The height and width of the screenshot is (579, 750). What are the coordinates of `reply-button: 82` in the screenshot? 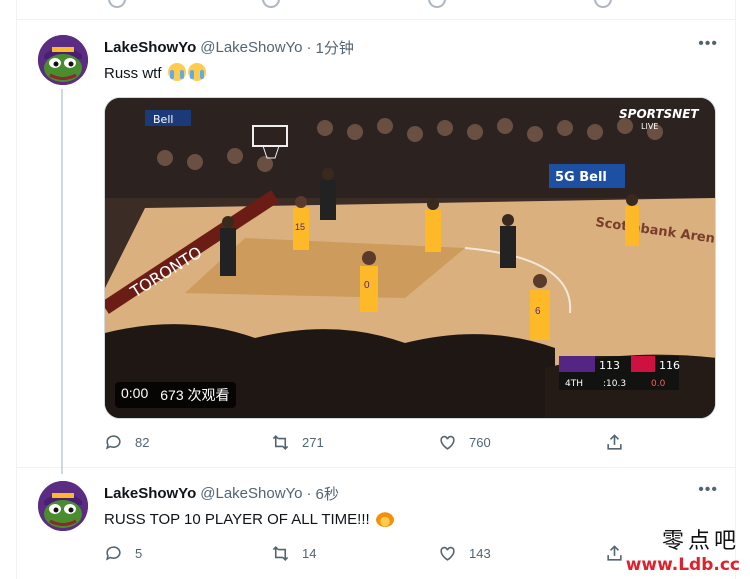 It's located at (169, 442).